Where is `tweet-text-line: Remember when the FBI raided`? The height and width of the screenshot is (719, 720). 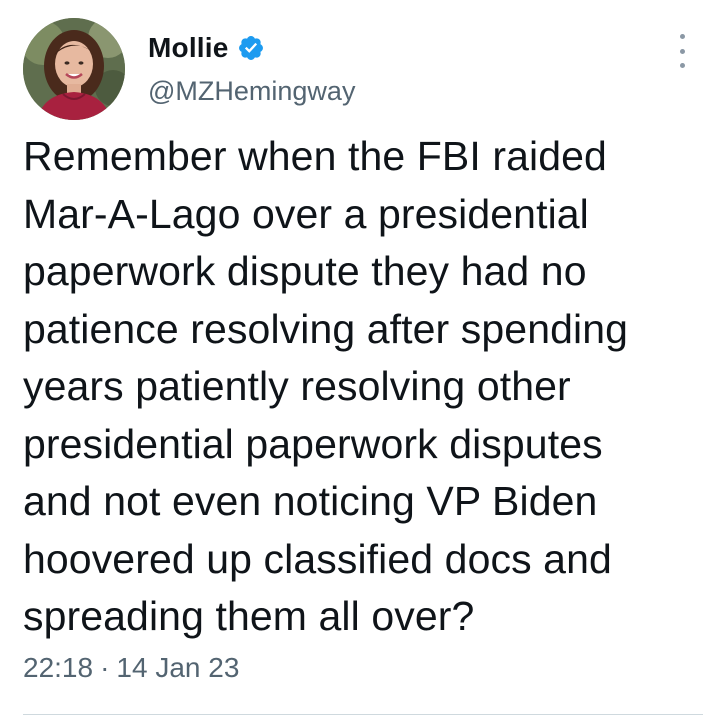
tweet-text-line: Remember when the FBI raided is located at coordinates (315, 156).